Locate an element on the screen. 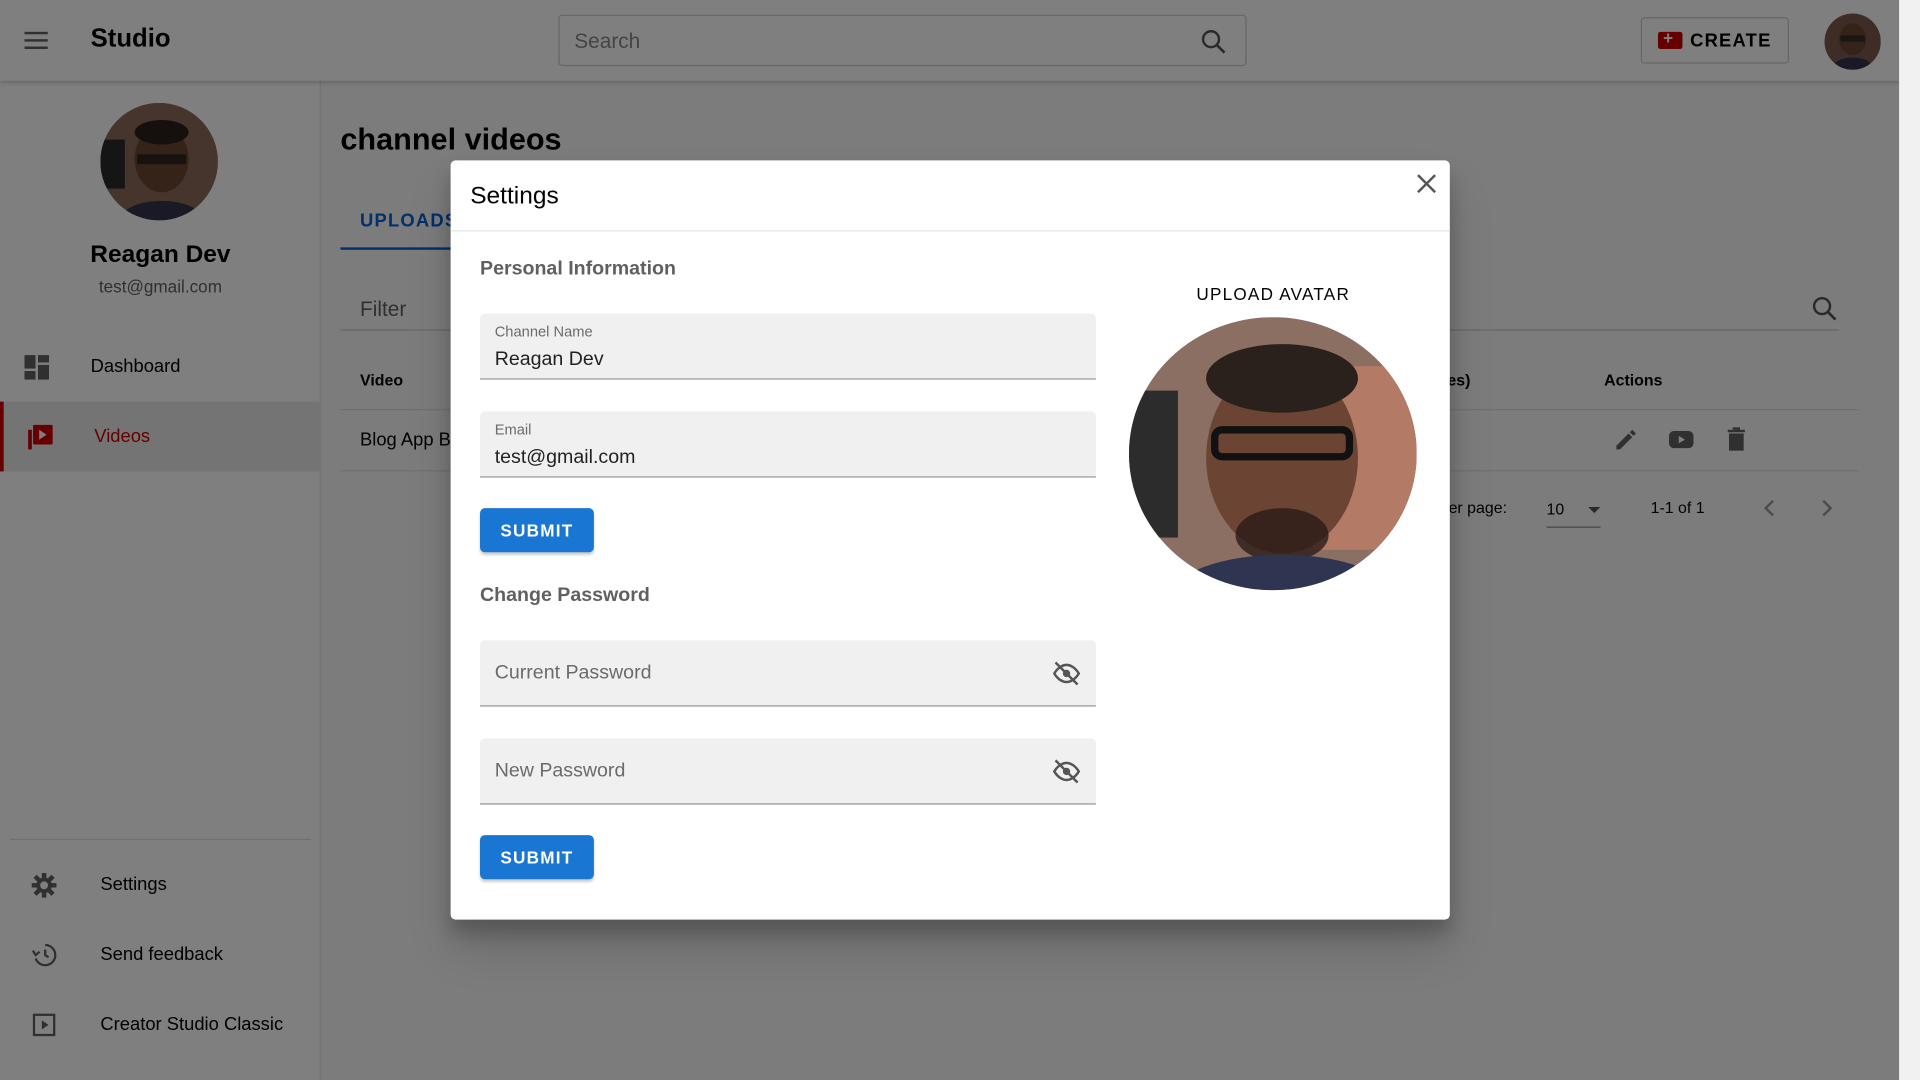 This screenshot has width=1920, height=1080. current-password-field: Current Password is located at coordinates (788, 673).